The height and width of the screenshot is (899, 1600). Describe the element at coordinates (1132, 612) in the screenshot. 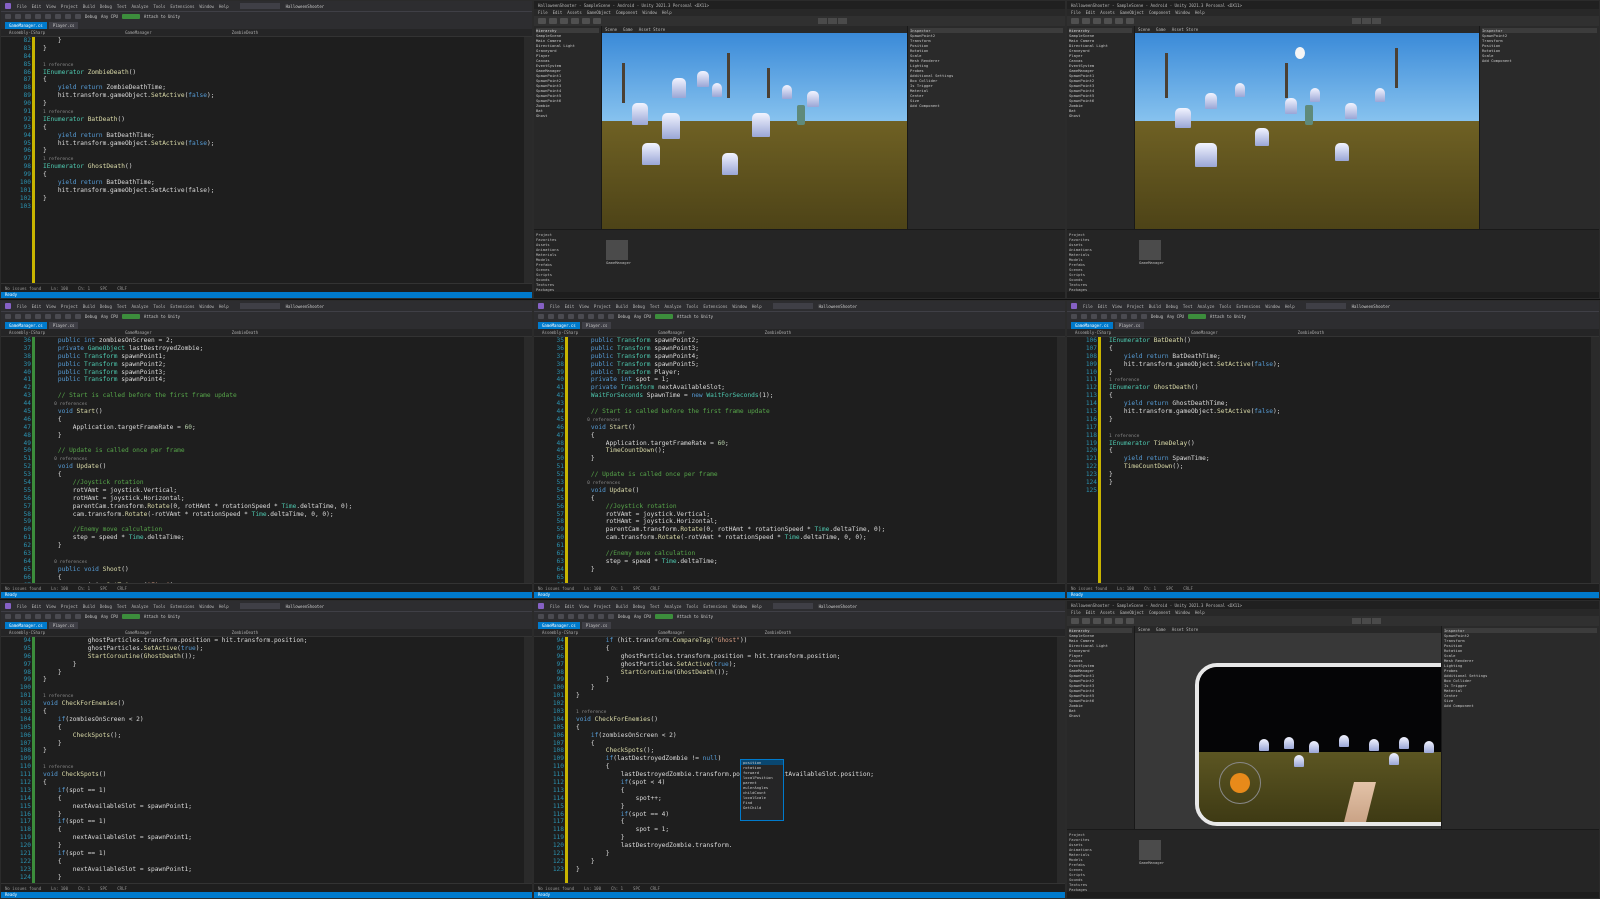

I see `unity-menu-gameobject: GameObject` at that location.